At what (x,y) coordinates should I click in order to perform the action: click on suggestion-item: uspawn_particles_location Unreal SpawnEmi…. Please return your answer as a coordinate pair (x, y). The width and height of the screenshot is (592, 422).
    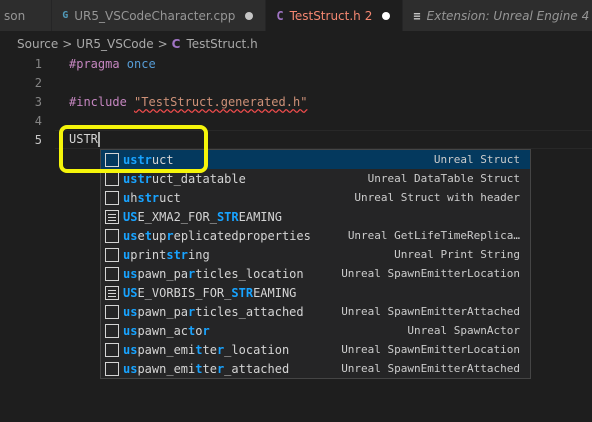
    Looking at the image, I should click on (315, 273).